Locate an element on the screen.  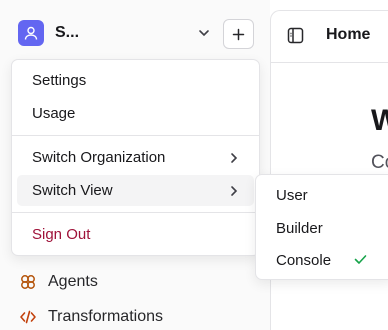
view-option-label: Builder is located at coordinates (299, 228).